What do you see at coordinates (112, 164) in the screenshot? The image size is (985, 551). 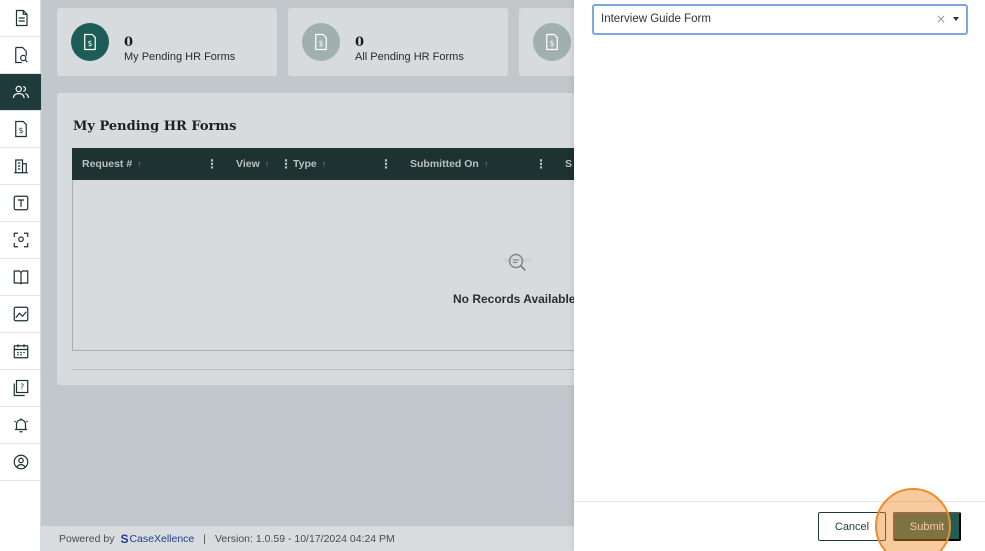 I see `column-header-request: Request # ↑` at bounding box center [112, 164].